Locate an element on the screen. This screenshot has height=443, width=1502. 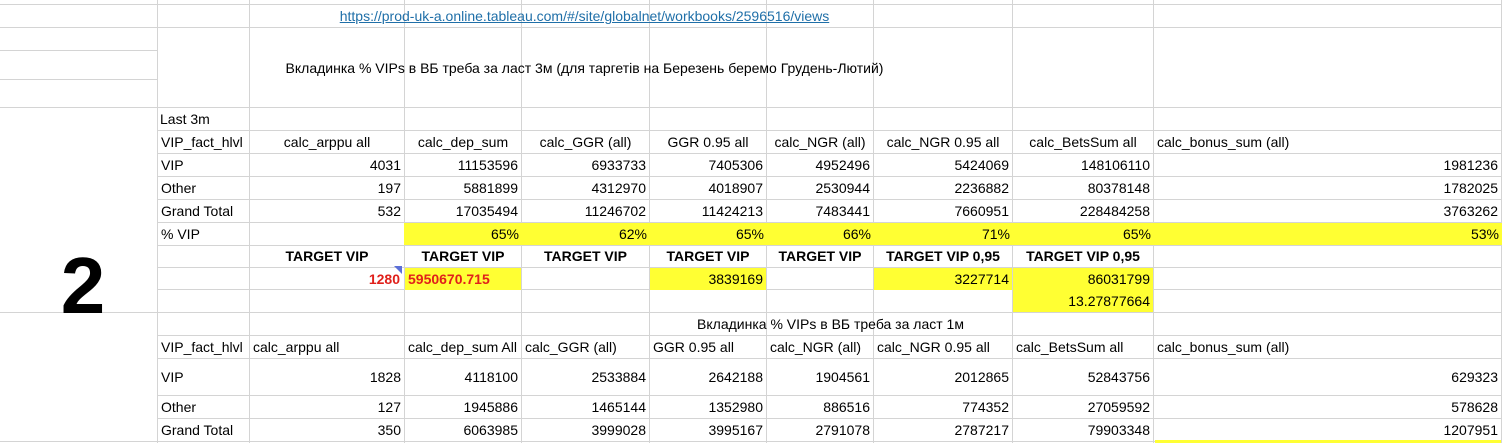
table2-cell: 578628 is located at coordinates (1327, 407).